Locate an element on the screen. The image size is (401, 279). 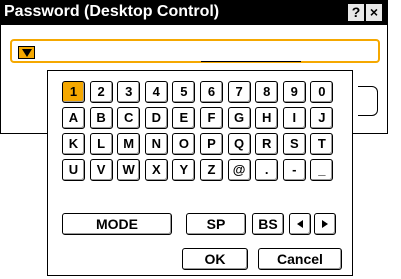
key-4-5: Y is located at coordinates (184, 170).